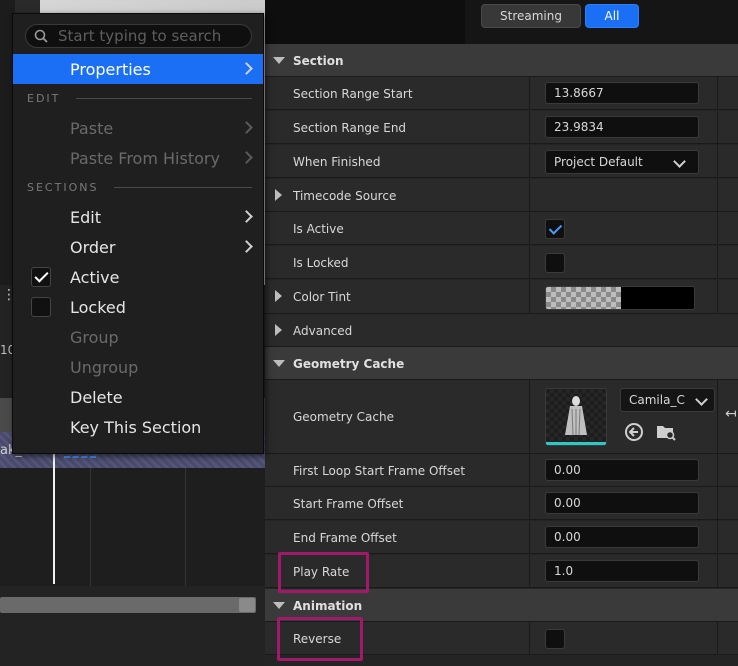 The width and height of the screenshot is (738, 666). I want to click on row-timecode-source: Timecode Source, so click(501, 195).